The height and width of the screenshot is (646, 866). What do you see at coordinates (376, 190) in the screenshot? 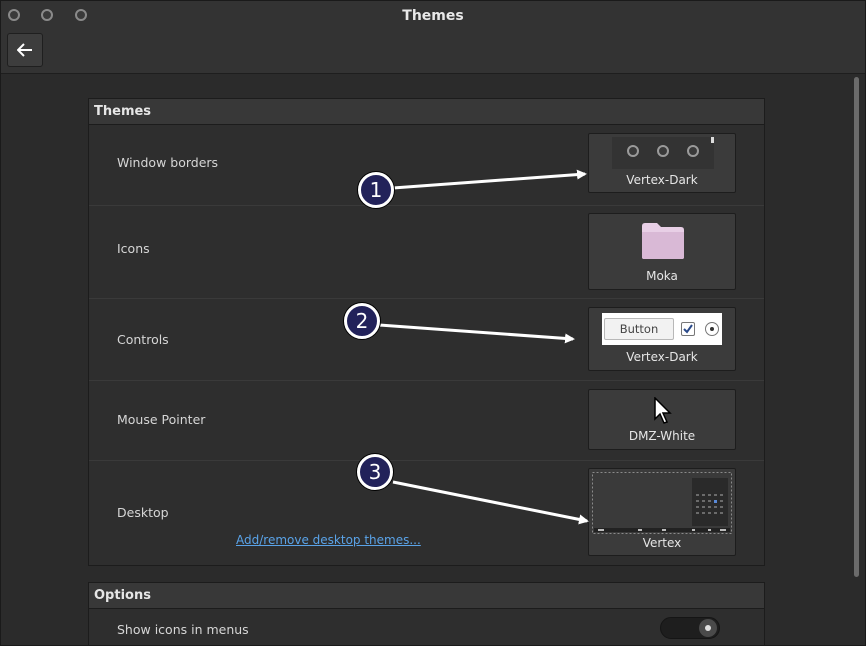
I see `annotation-badge-1: 1` at bounding box center [376, 190].